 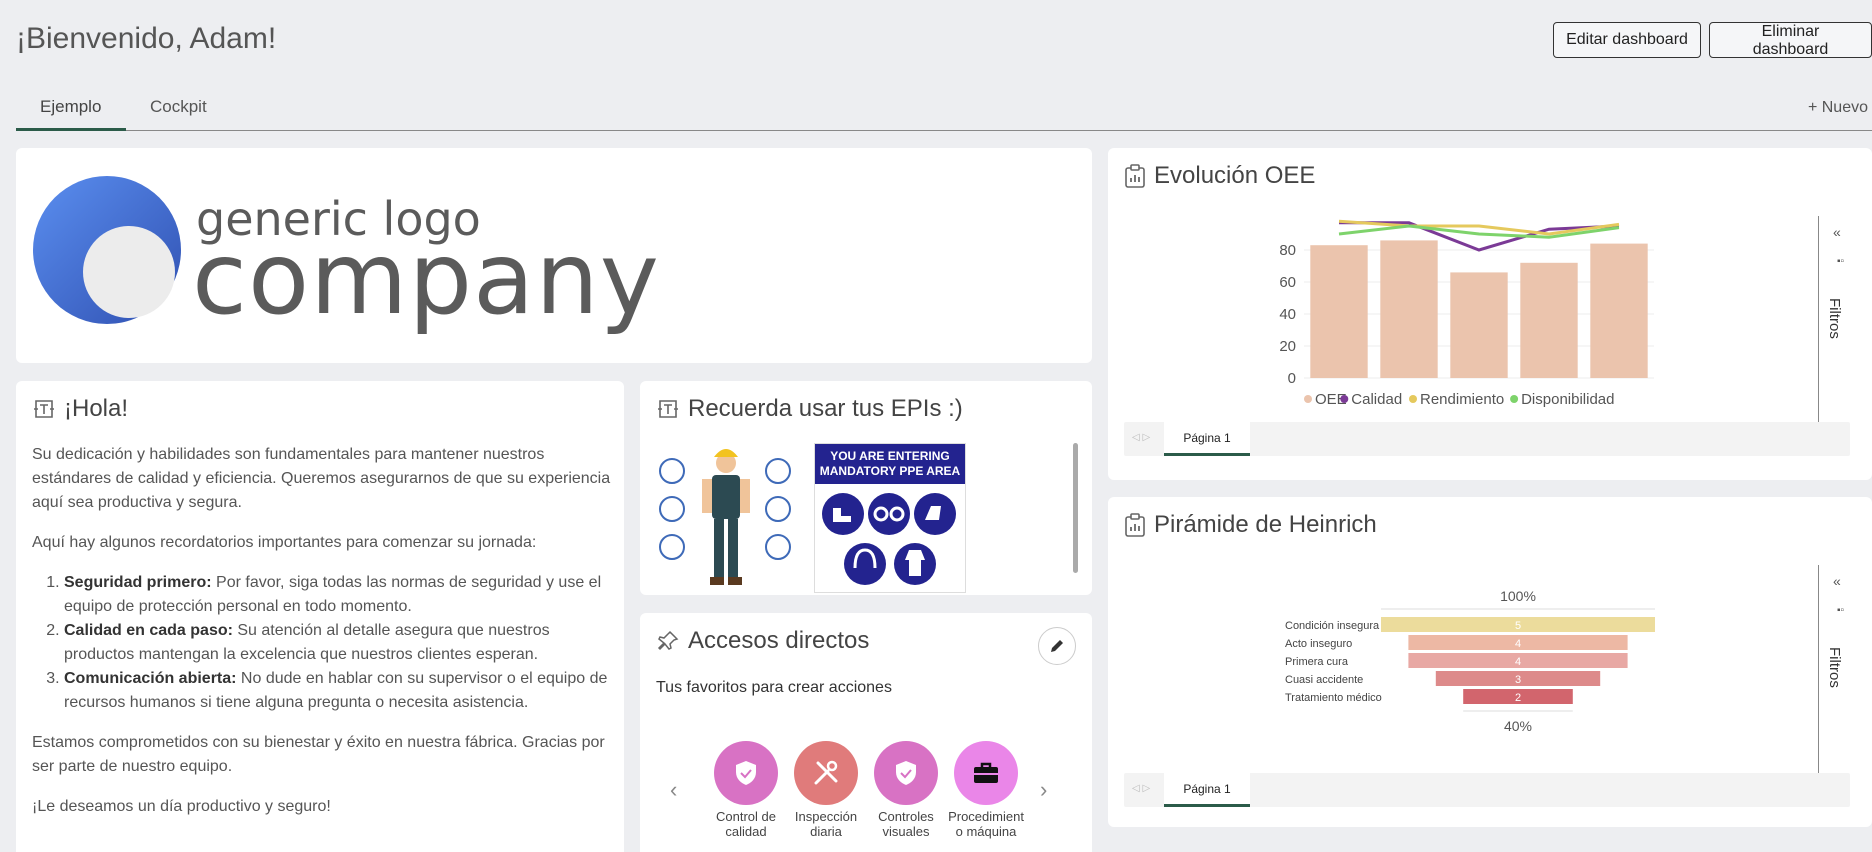 I want to click on funnel-category-label: Acto inseguro, so click(x=1318, y=644).